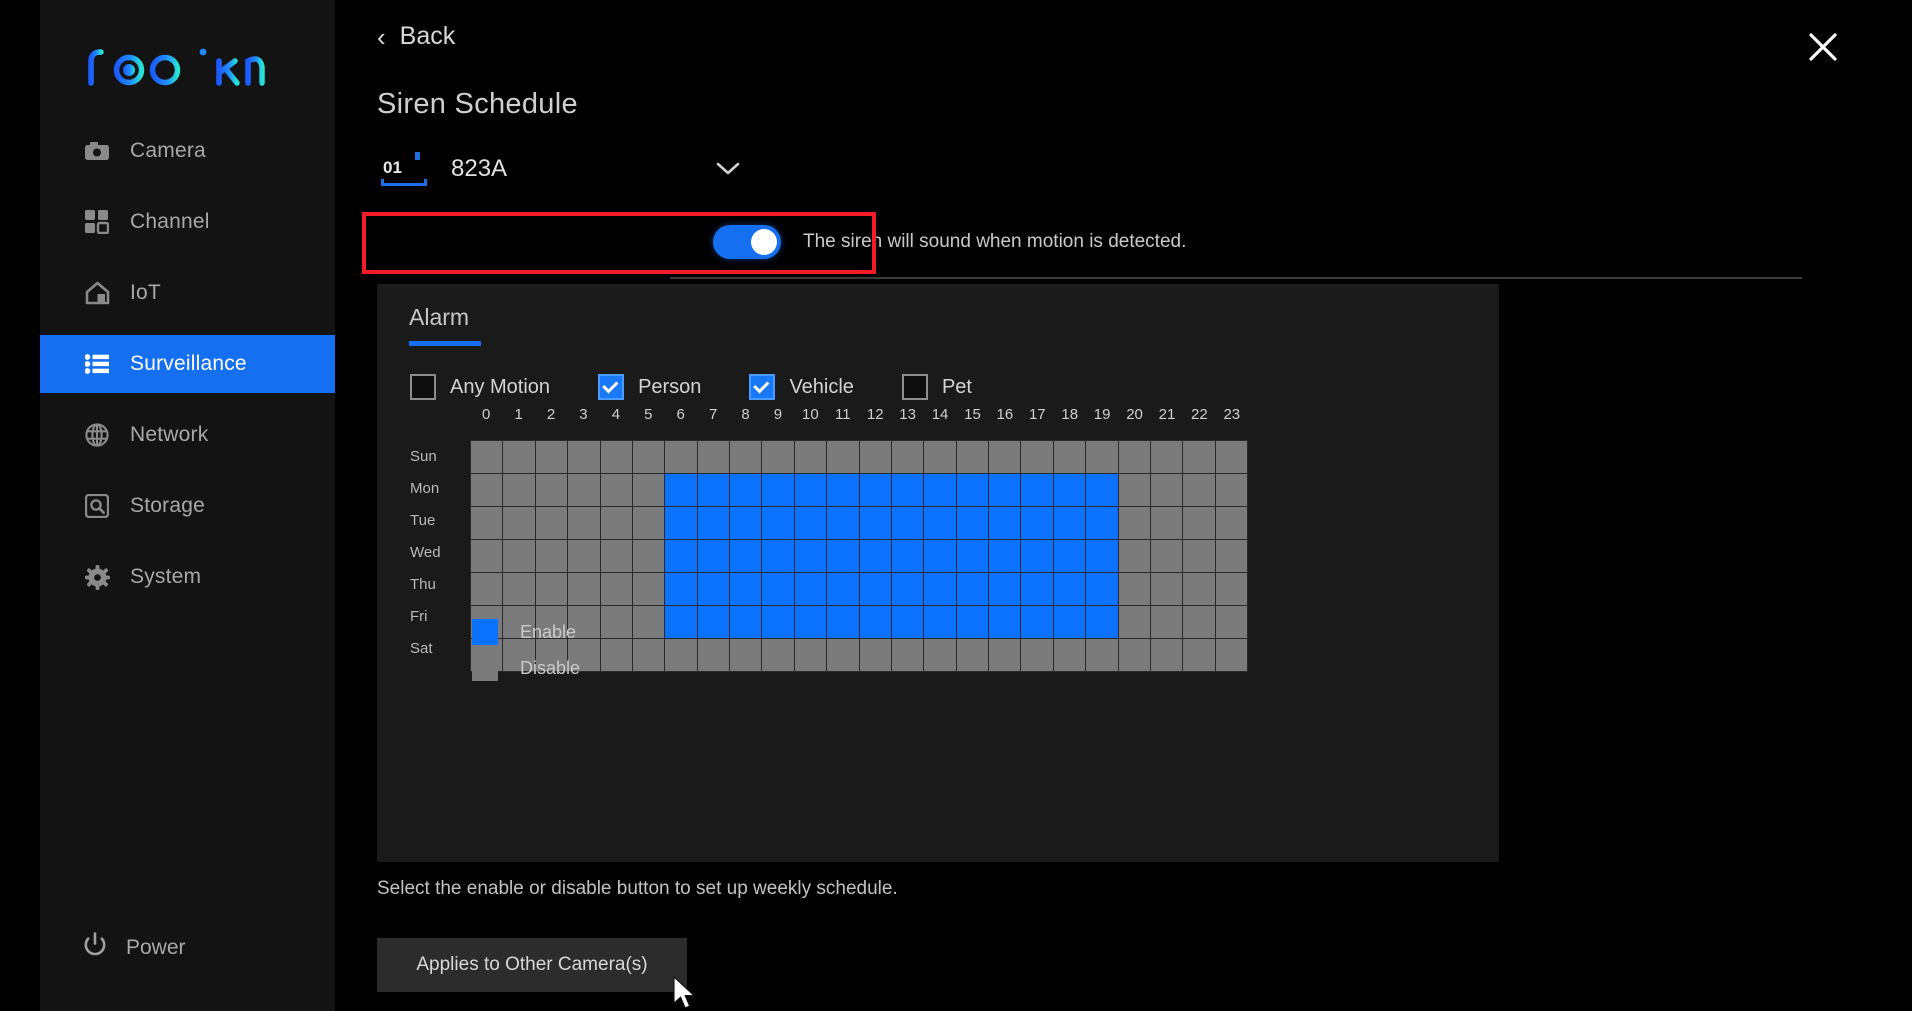 The width and height of the screenshot is (1912, 1011). I want to click on sidebar-item-channel: Channel, so click(187, 222).